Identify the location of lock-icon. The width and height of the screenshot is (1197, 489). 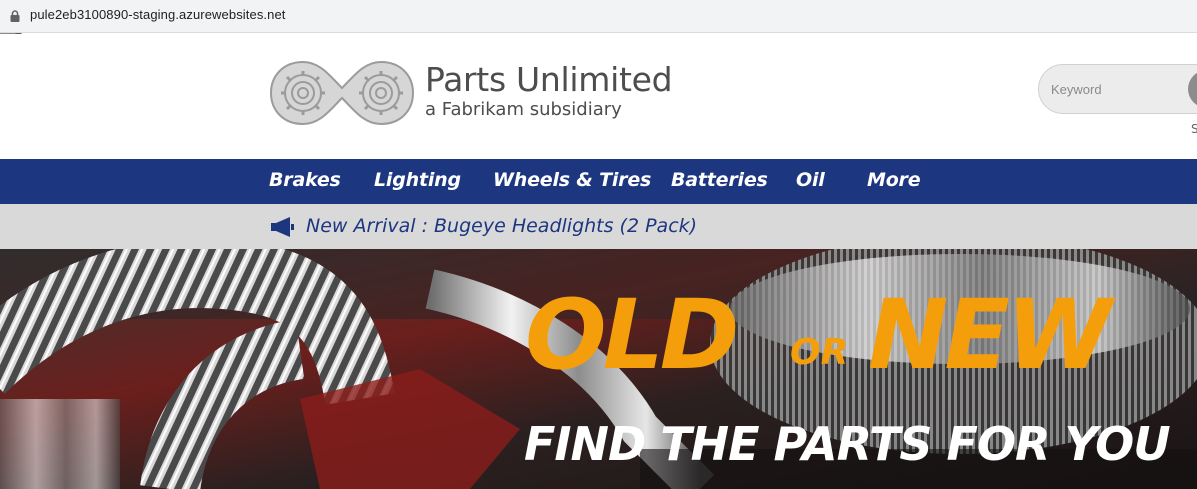
(15, 16).